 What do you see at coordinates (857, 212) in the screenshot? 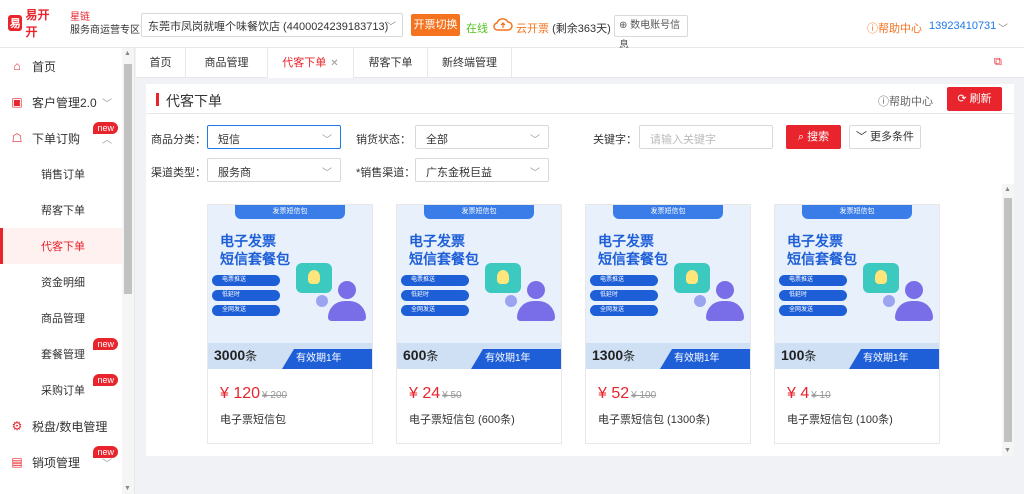
I see `card-ribbon: 发票短信包` at bounding box center [857, 212].